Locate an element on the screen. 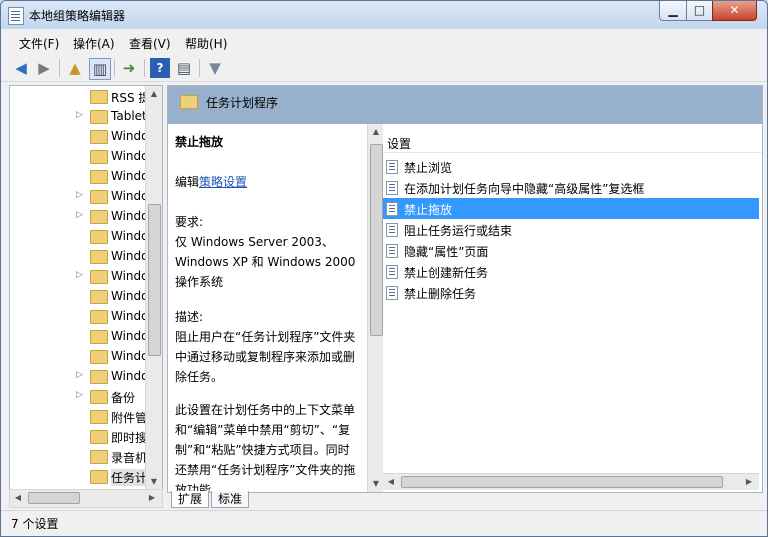 This screenshot has width=768, height=537. help-icon: ? is located at coordinates (160, 68).